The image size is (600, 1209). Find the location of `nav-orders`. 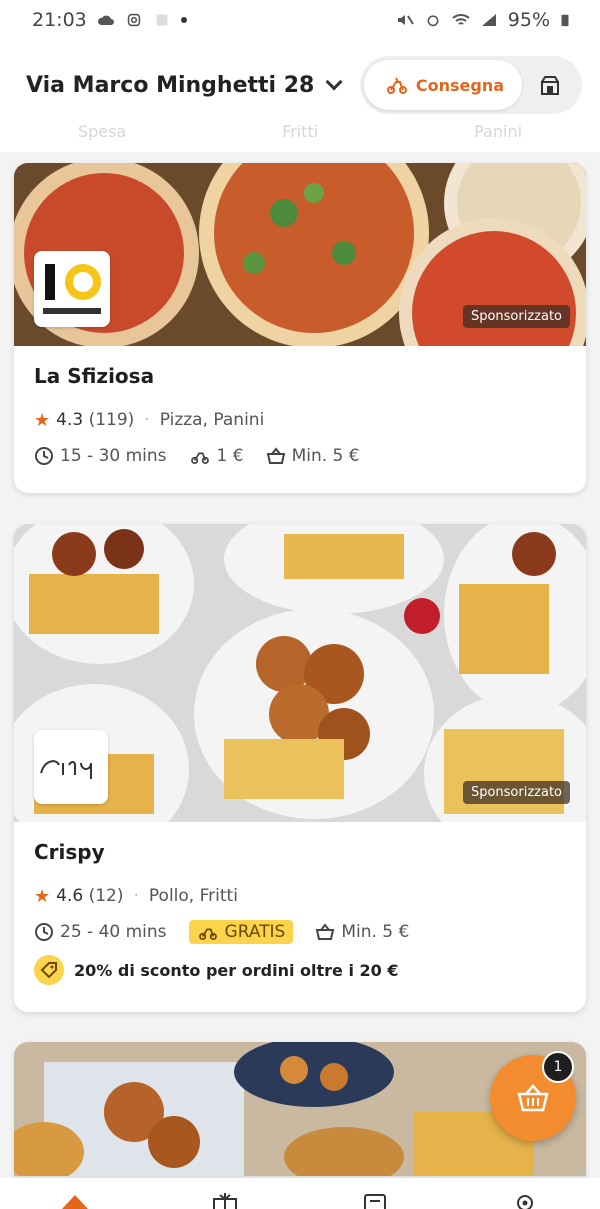

nav-orders is located at coordinates (375, 1195).